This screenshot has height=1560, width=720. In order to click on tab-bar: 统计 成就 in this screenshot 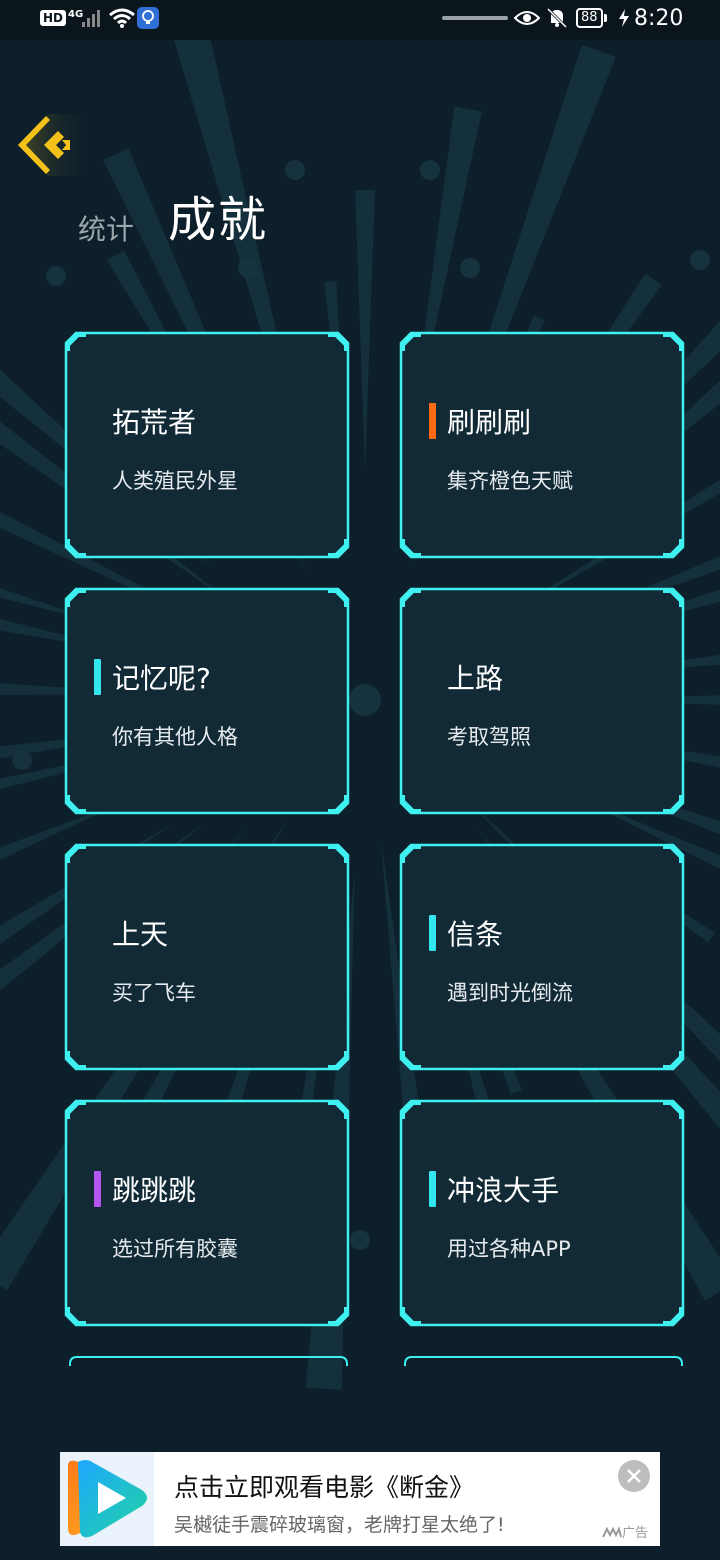, I will do `click(173, 215)`.